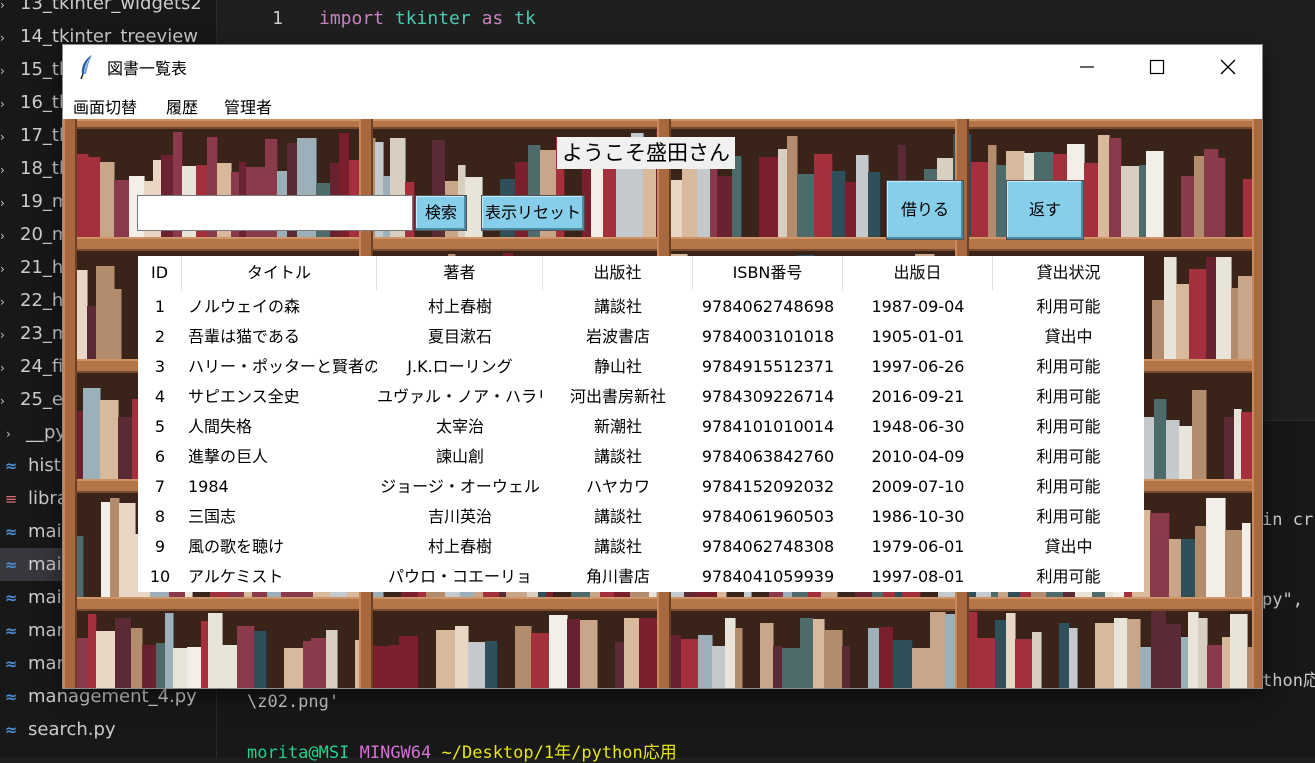 Image resolution: width=1315 pixels, height=763 pixels. What do you see at coordinates (228, 456) in the screenshot?
I see `cell-title: 進撃の巨人` at bounding box center [228, 456].